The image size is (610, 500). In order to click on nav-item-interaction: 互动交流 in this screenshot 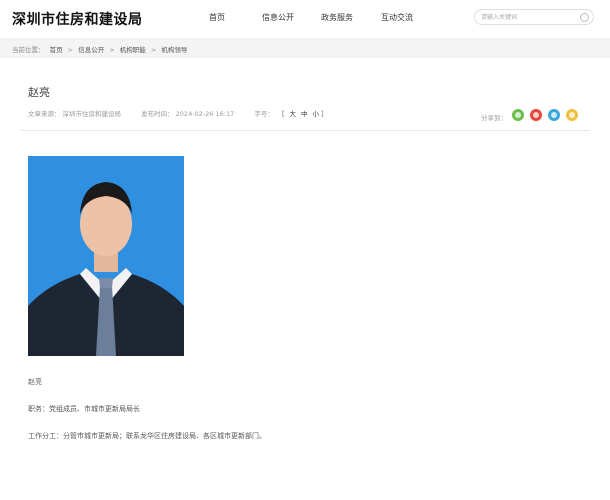, I will do `click(397, 17)`.